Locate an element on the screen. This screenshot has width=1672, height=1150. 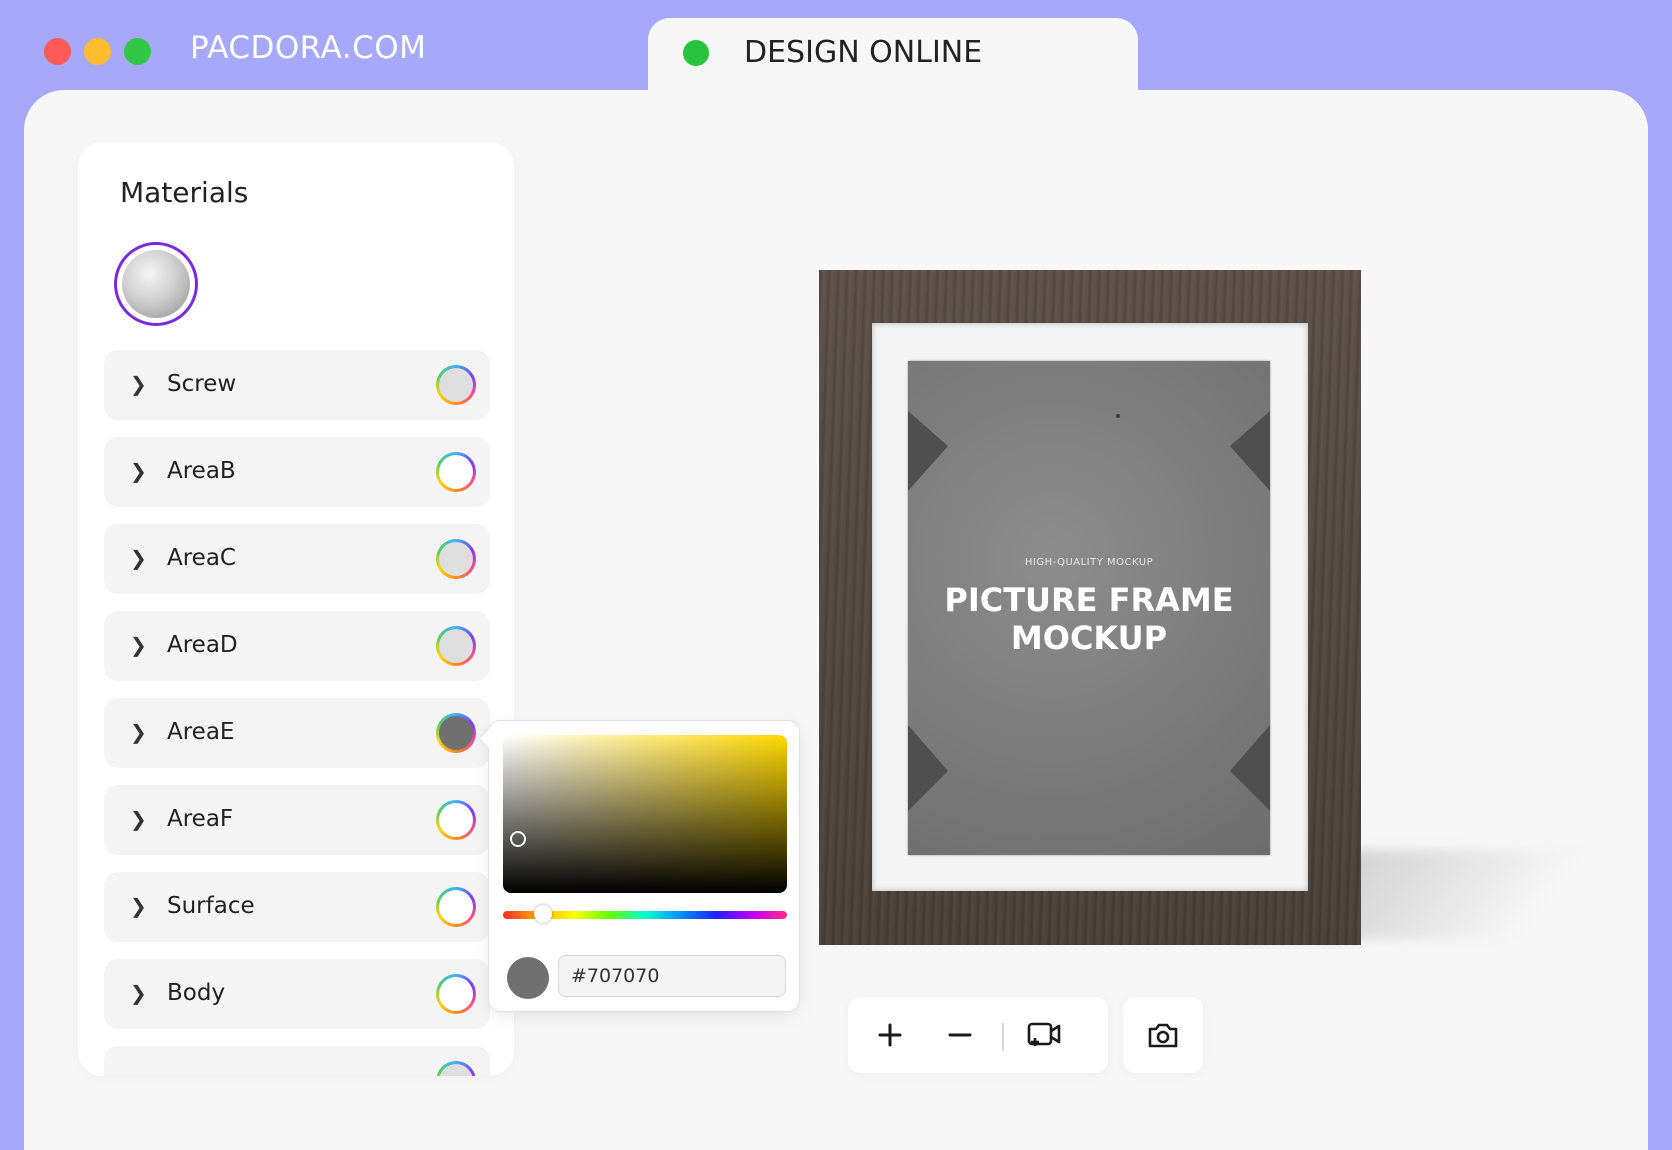
close-dot is located at coordinates (57, 51).